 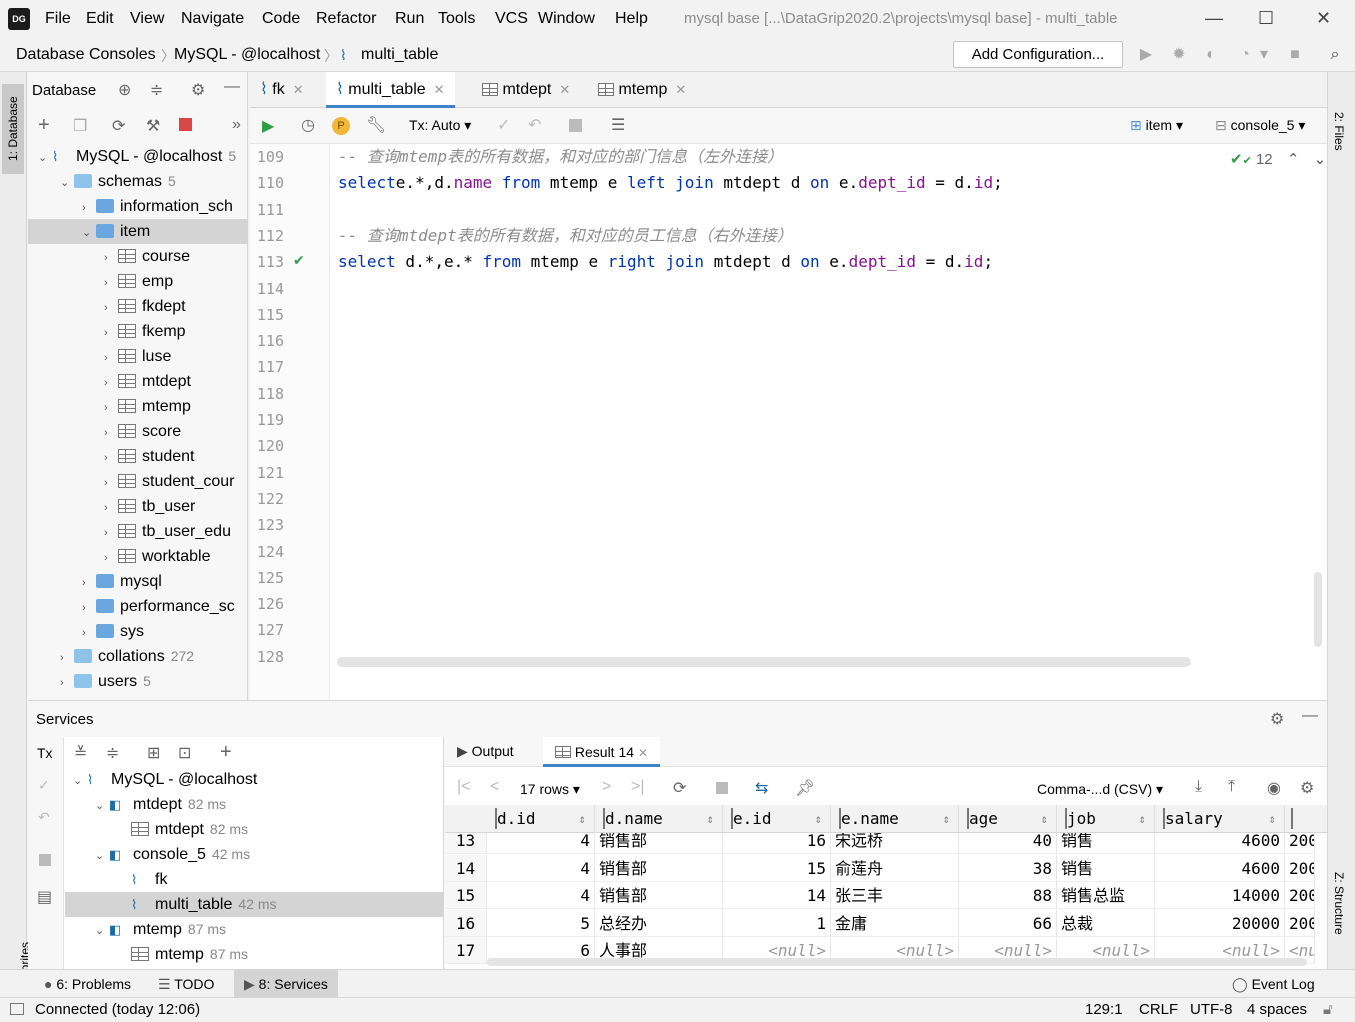 I want to click on tree-item: › student, so click(x=138, y=456).